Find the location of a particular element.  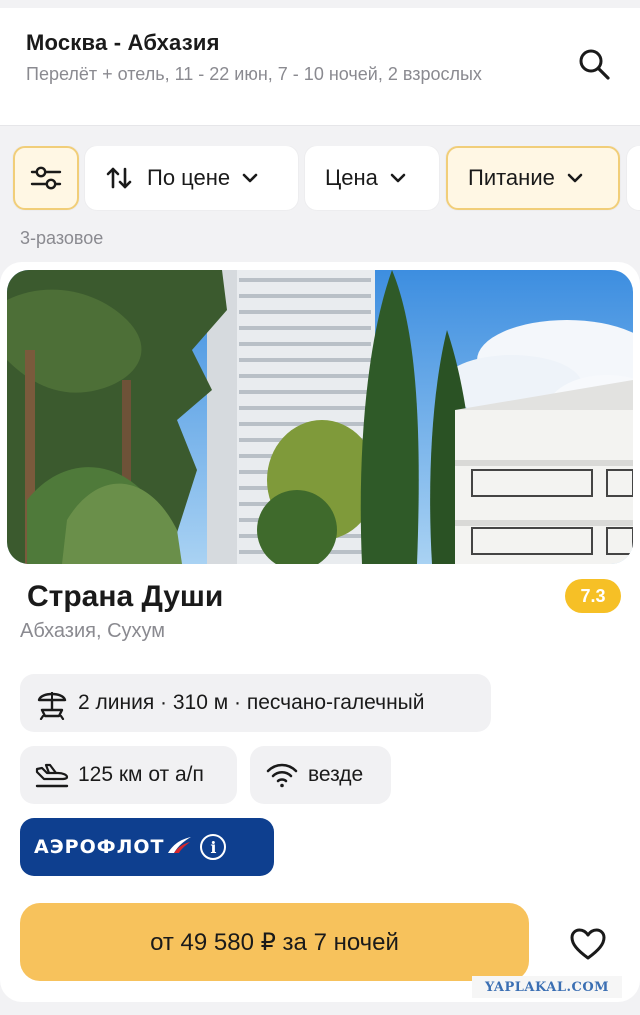

filter-settings-button is located at coordinates (46, 178).